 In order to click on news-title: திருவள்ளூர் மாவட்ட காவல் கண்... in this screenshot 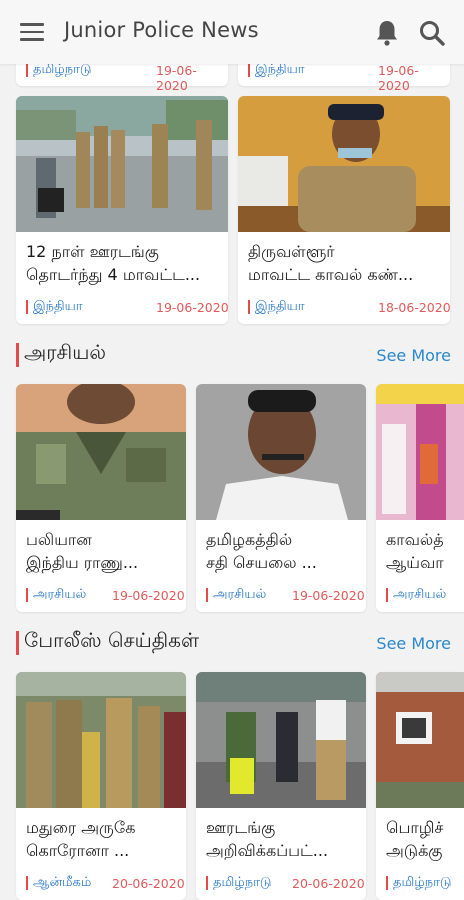, I will do `click(331, 263)`.